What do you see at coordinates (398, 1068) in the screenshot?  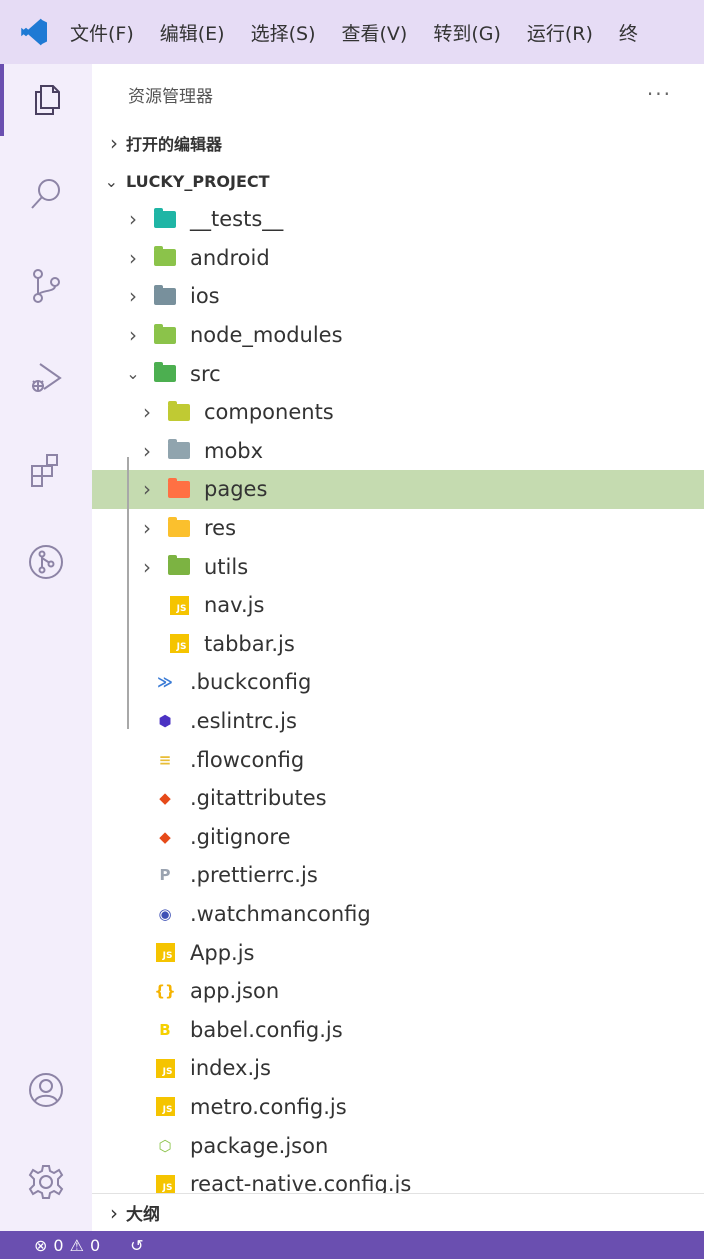 I see `tree-item: JS index.js` at bounding box center [398, 1068].